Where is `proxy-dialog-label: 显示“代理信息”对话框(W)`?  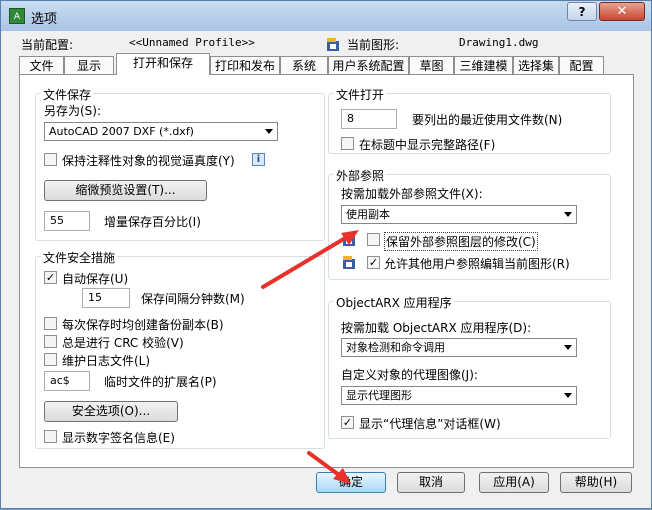 proxy-dialog-label: 显示“代理信息”对话框(W) is located at coordinates (430, 424).